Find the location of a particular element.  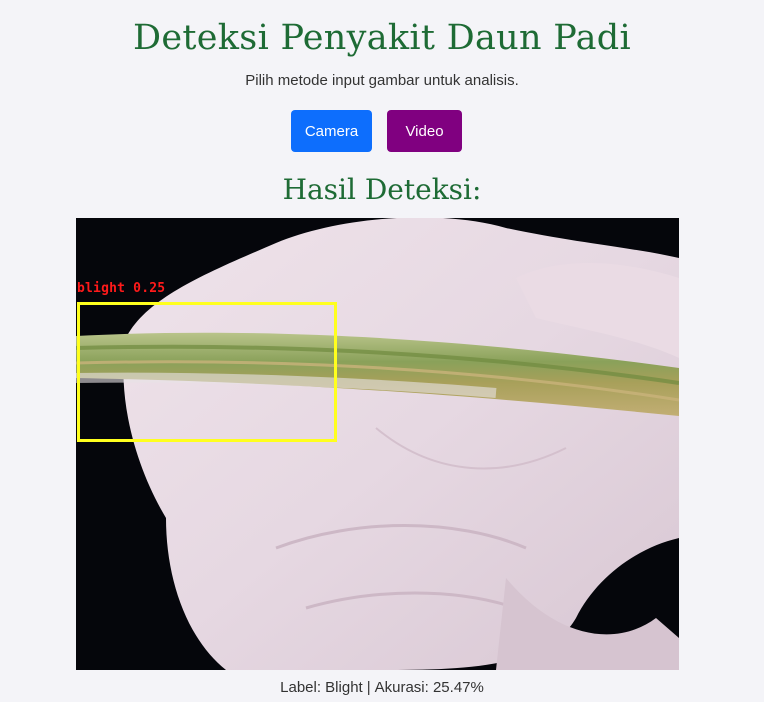

result-heading: Hasil Deteksi: is located at coordinates (382, 189).